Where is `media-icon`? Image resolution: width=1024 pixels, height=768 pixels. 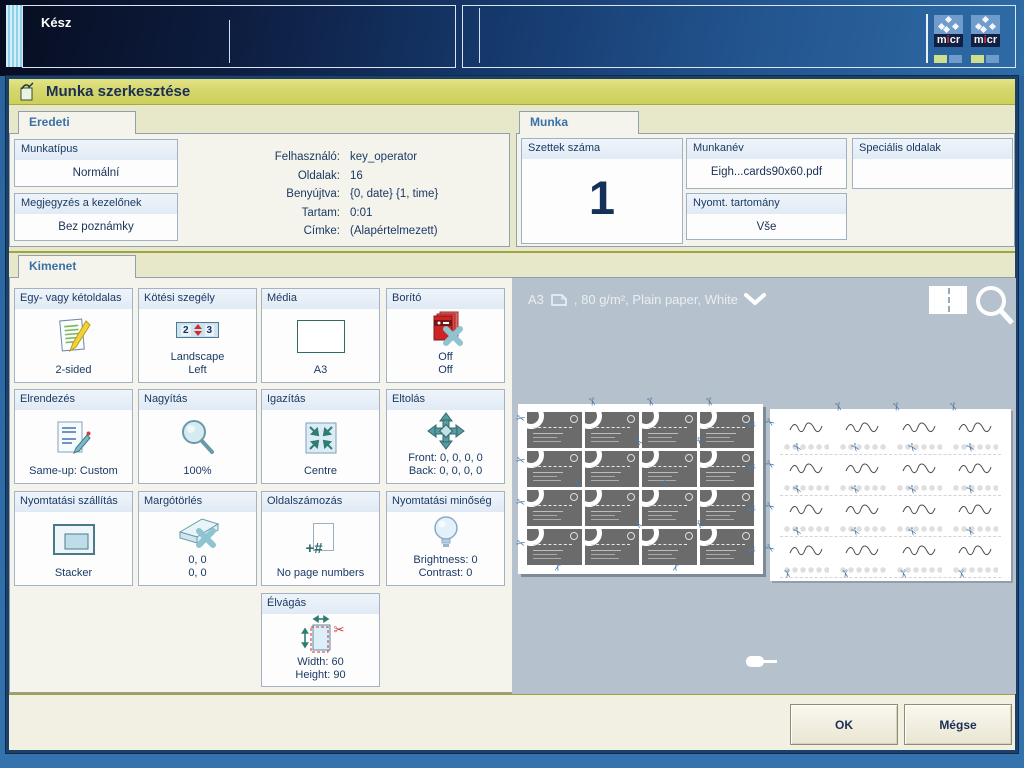 media-icon is located at coordinates (320, 336).